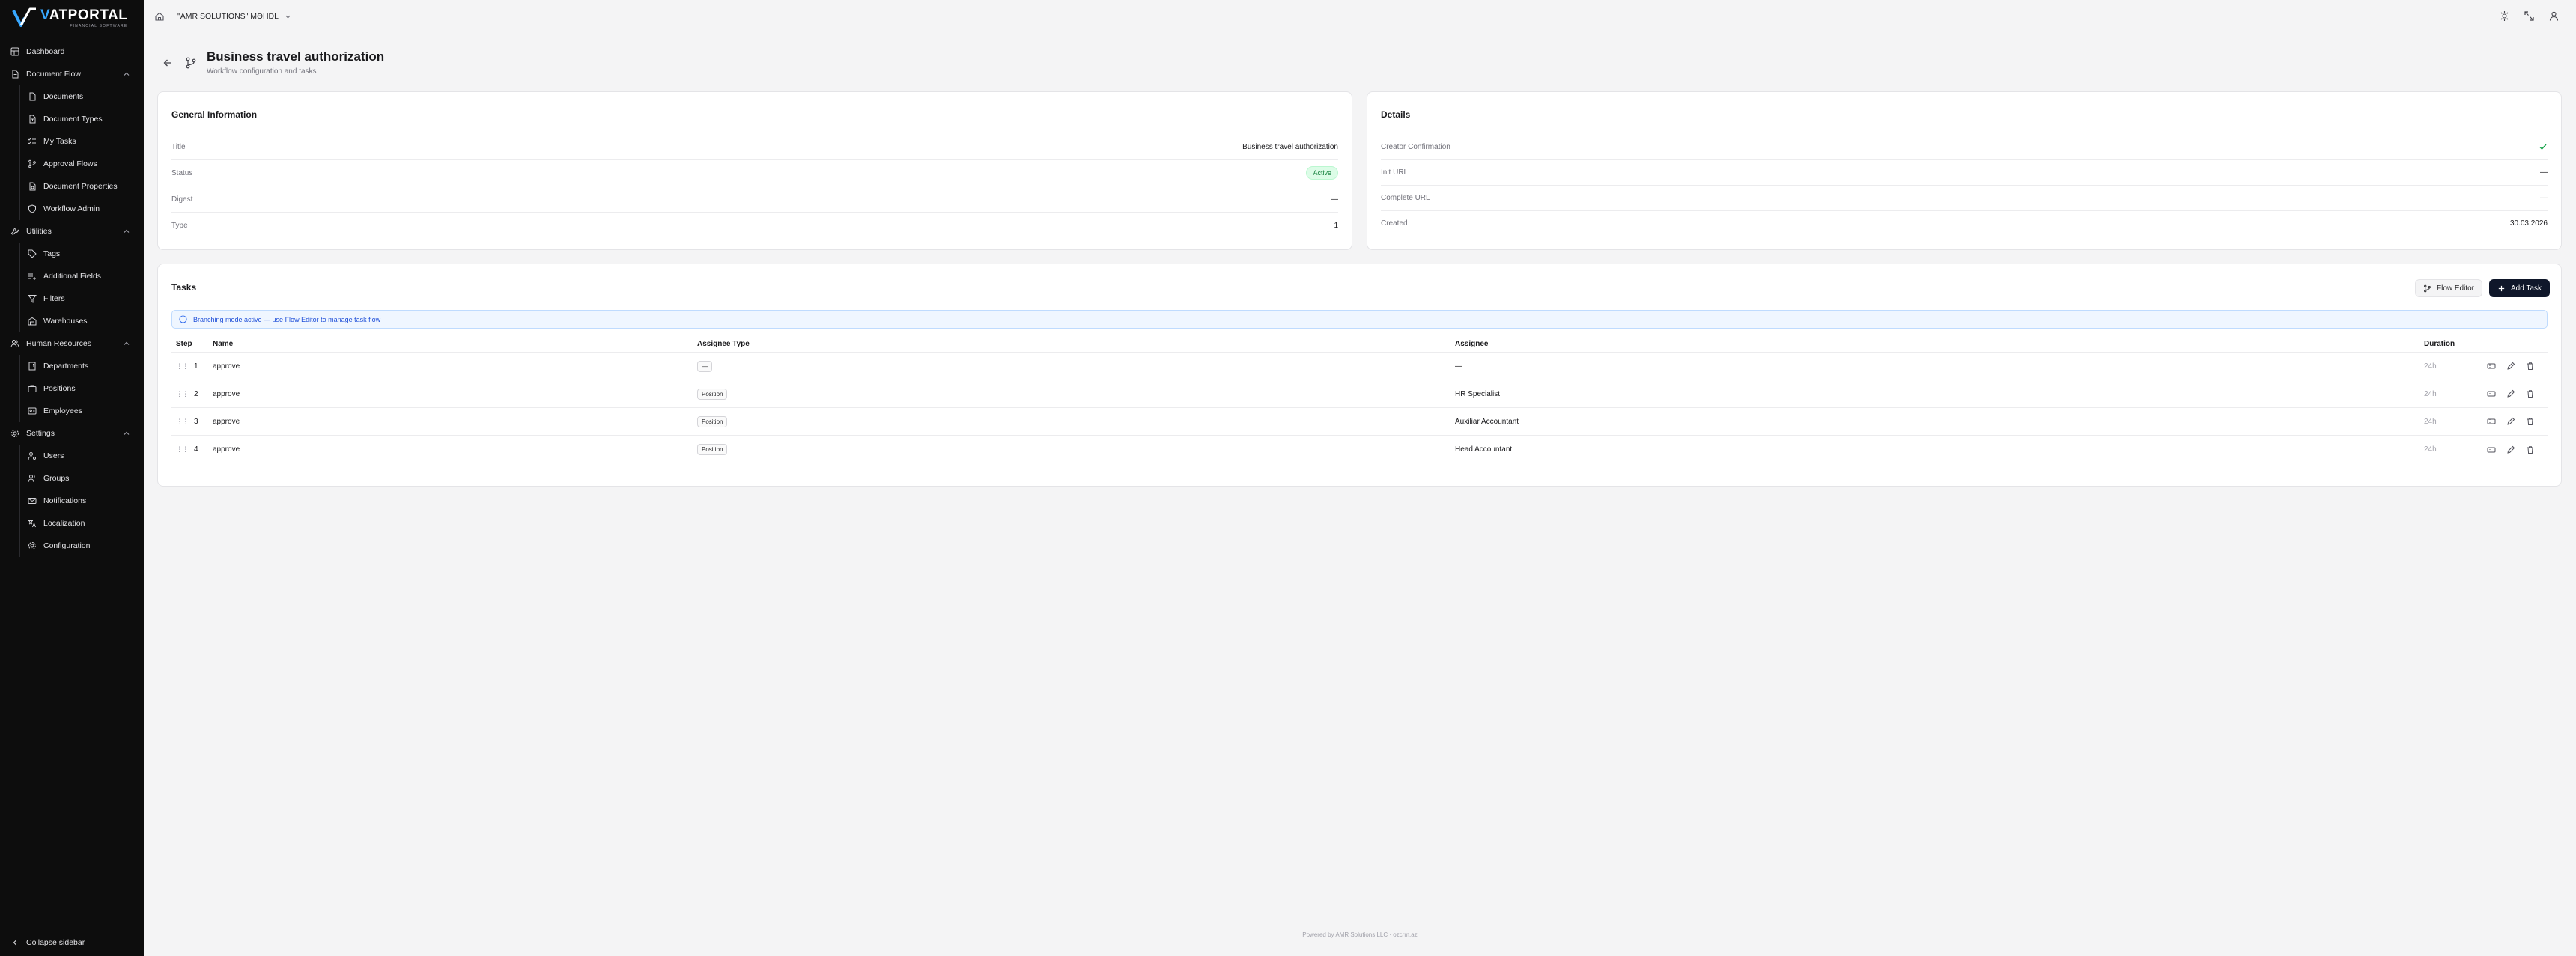 Image resolution: width=2576 pixels, height=956 pixels. Describe the element at coordinates (32, 276) in the screenshot. I see `list-plus-icon` at that location.